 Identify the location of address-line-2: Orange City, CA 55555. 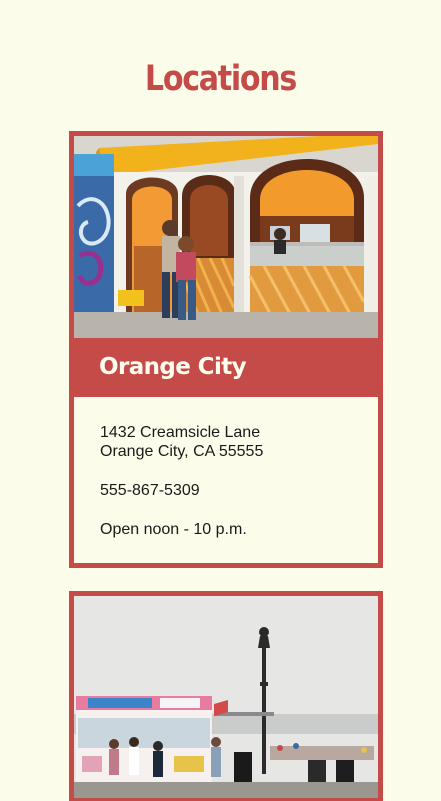
(182, 451).